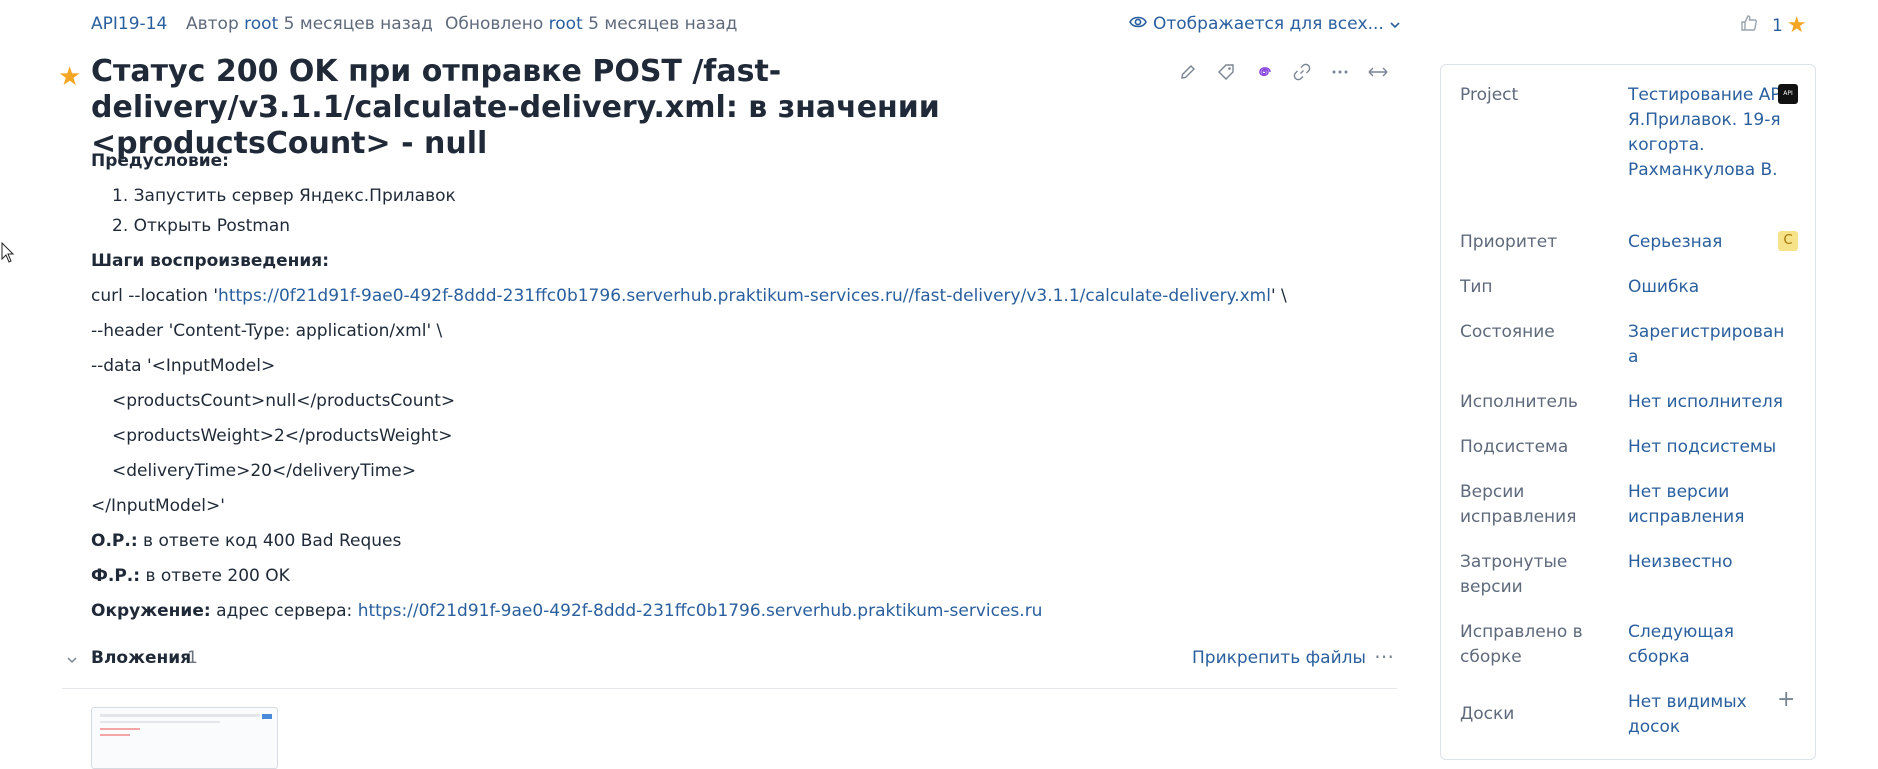 The width and height of the screenshot is (1878, 769). What do you see at coordinates (8, 252) in the screenshot?
I see `cursor-icon` at bounding box center [8, 252].